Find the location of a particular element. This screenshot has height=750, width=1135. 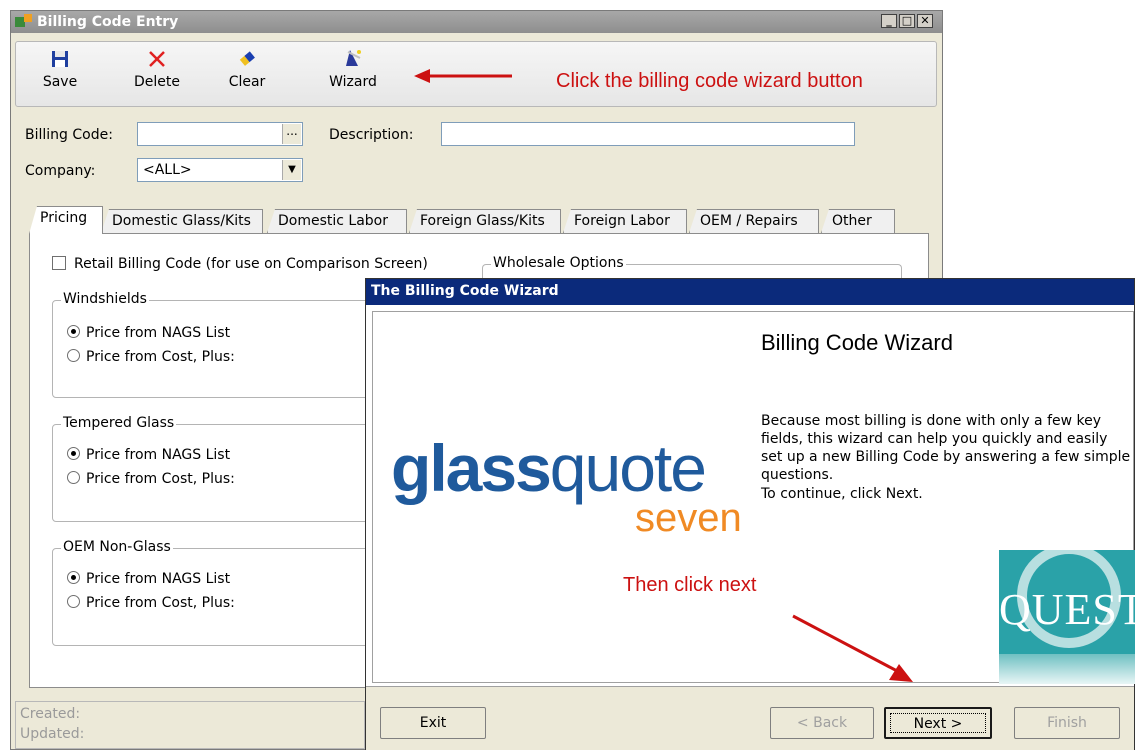

tab-pricing: Pricing is located at coordinates (66, 220).